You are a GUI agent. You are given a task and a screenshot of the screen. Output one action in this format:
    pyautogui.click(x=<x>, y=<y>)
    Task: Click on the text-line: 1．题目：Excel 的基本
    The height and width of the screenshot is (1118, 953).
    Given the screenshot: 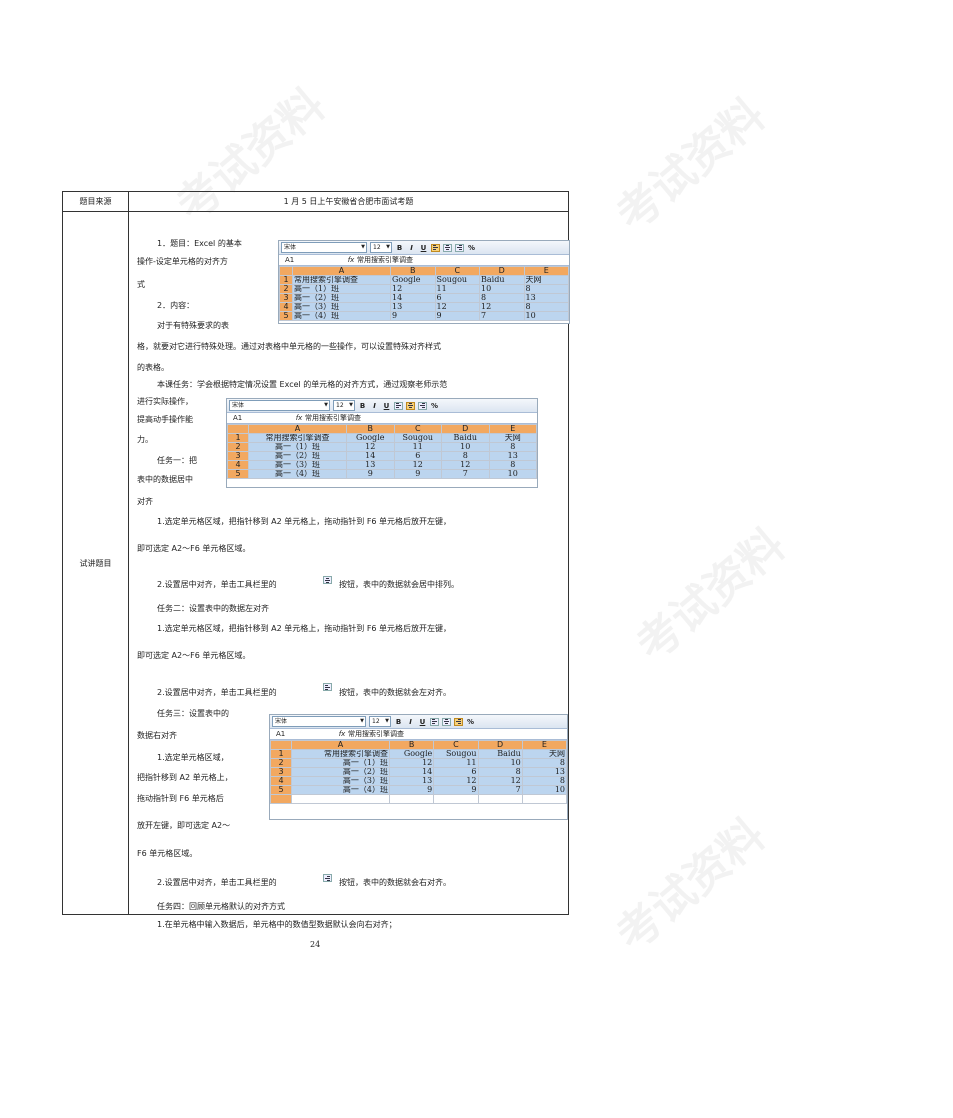 What is the action you would take?
    pyautogui.click(x=199, y=243)
    